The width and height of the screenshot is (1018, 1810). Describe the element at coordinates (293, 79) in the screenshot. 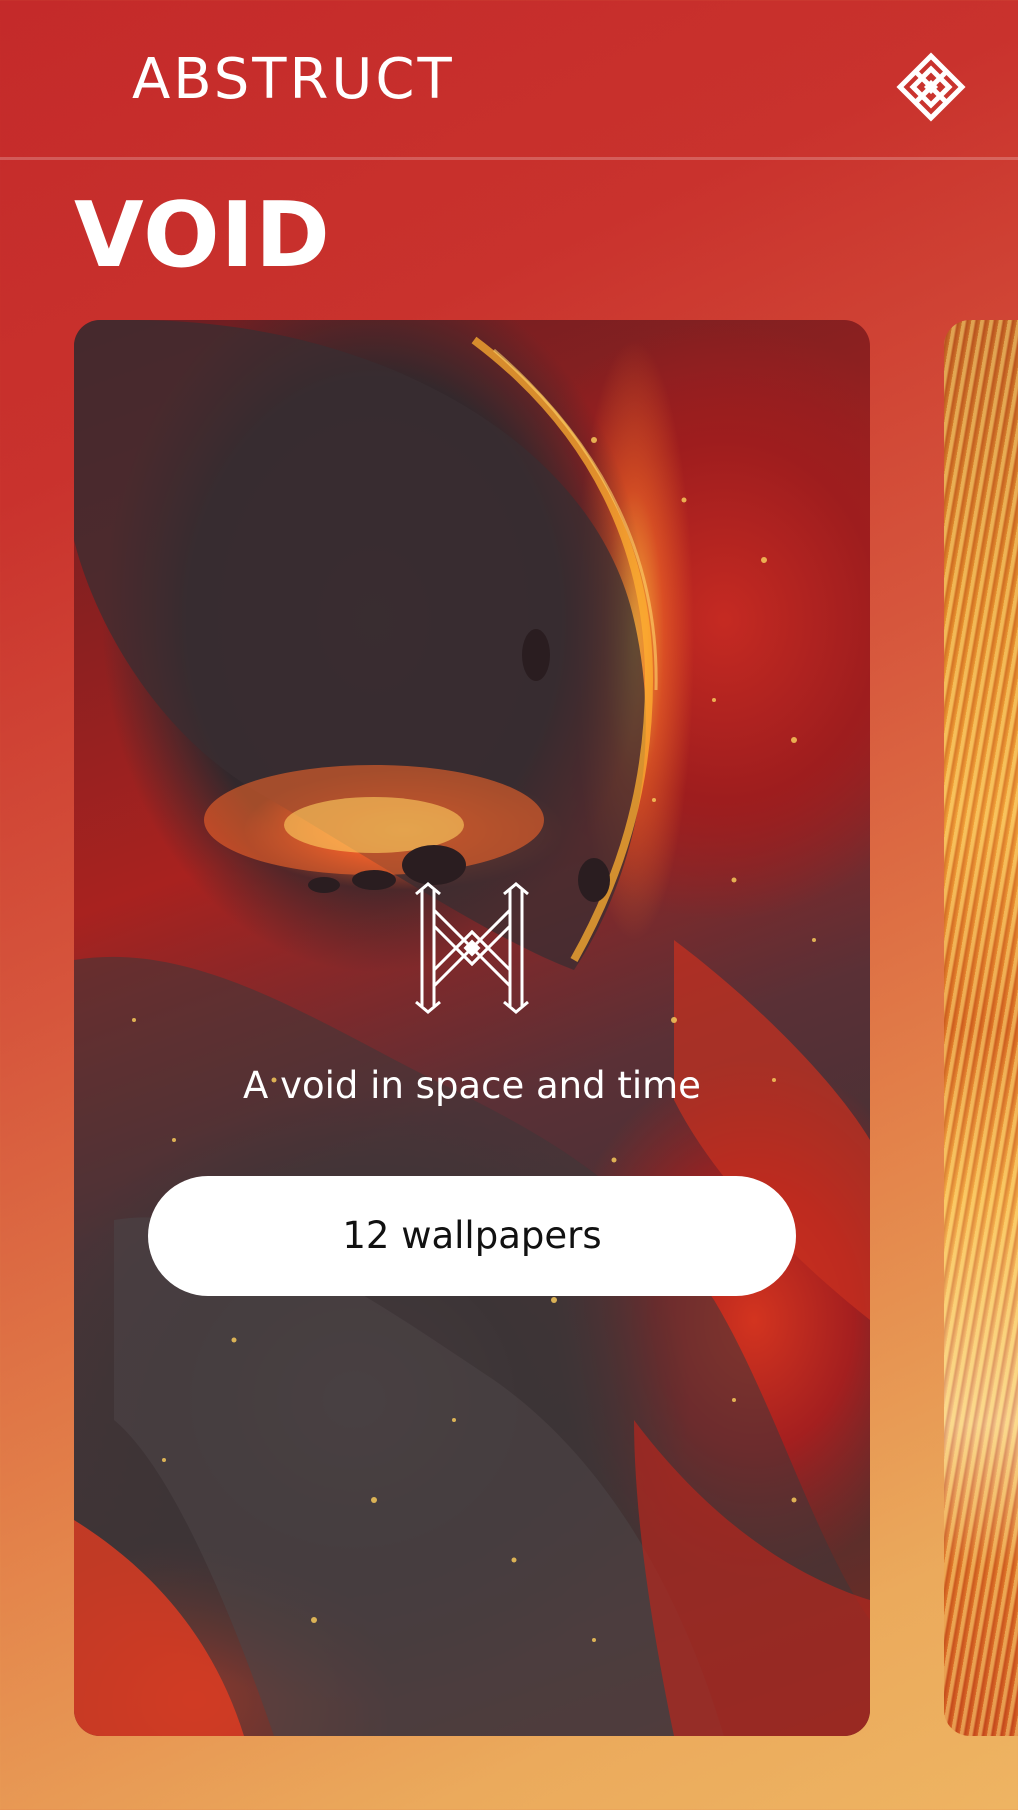

I see `app-title: ABSTRUCT` at that location.